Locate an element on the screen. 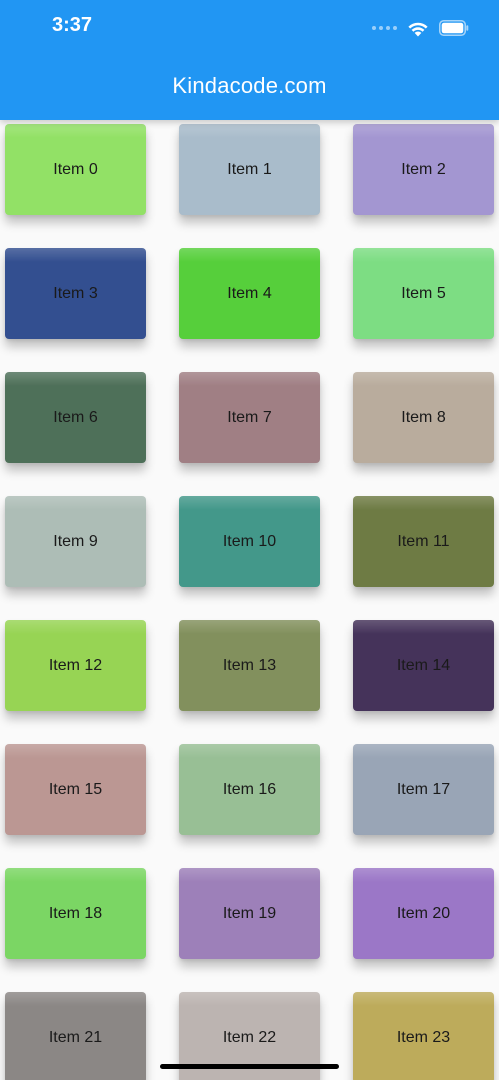 The height and width of the screenshot is (1080, 499). grid-item: Item 3 is located at coordinates (75, 293).